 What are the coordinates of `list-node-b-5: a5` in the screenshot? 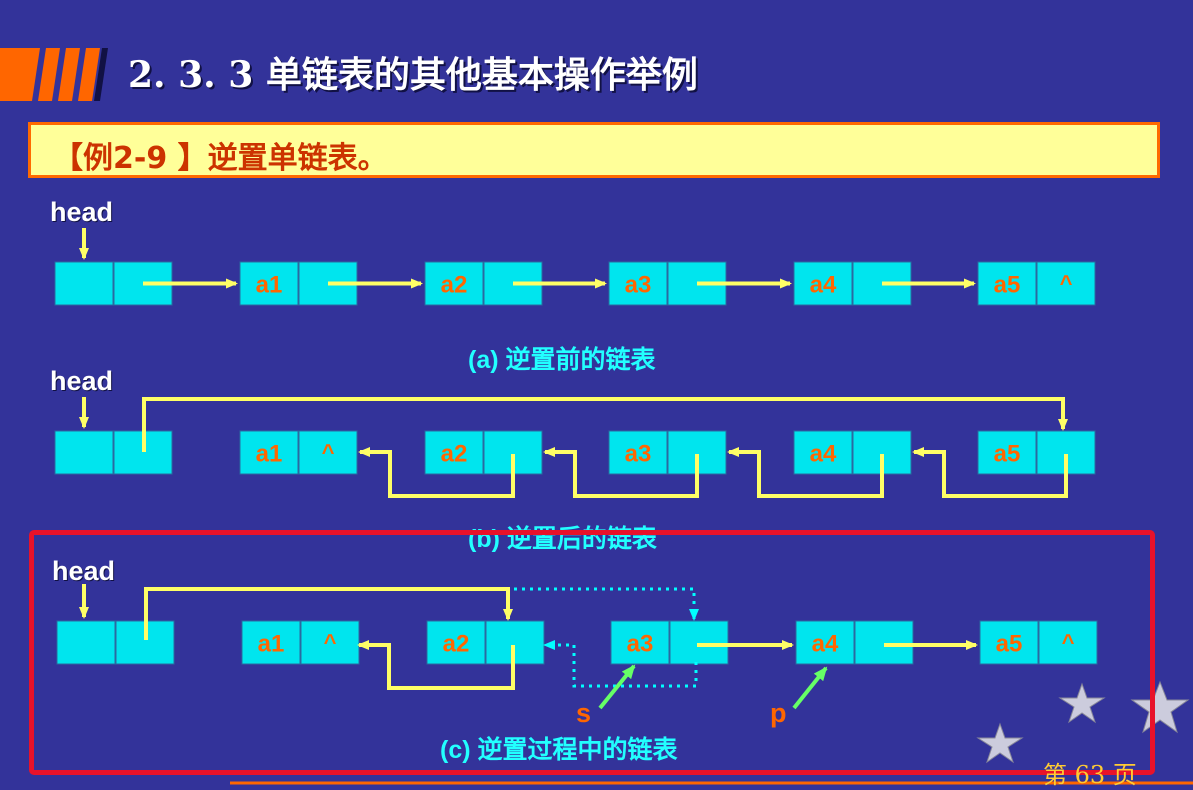 It's located at (1036, 452).